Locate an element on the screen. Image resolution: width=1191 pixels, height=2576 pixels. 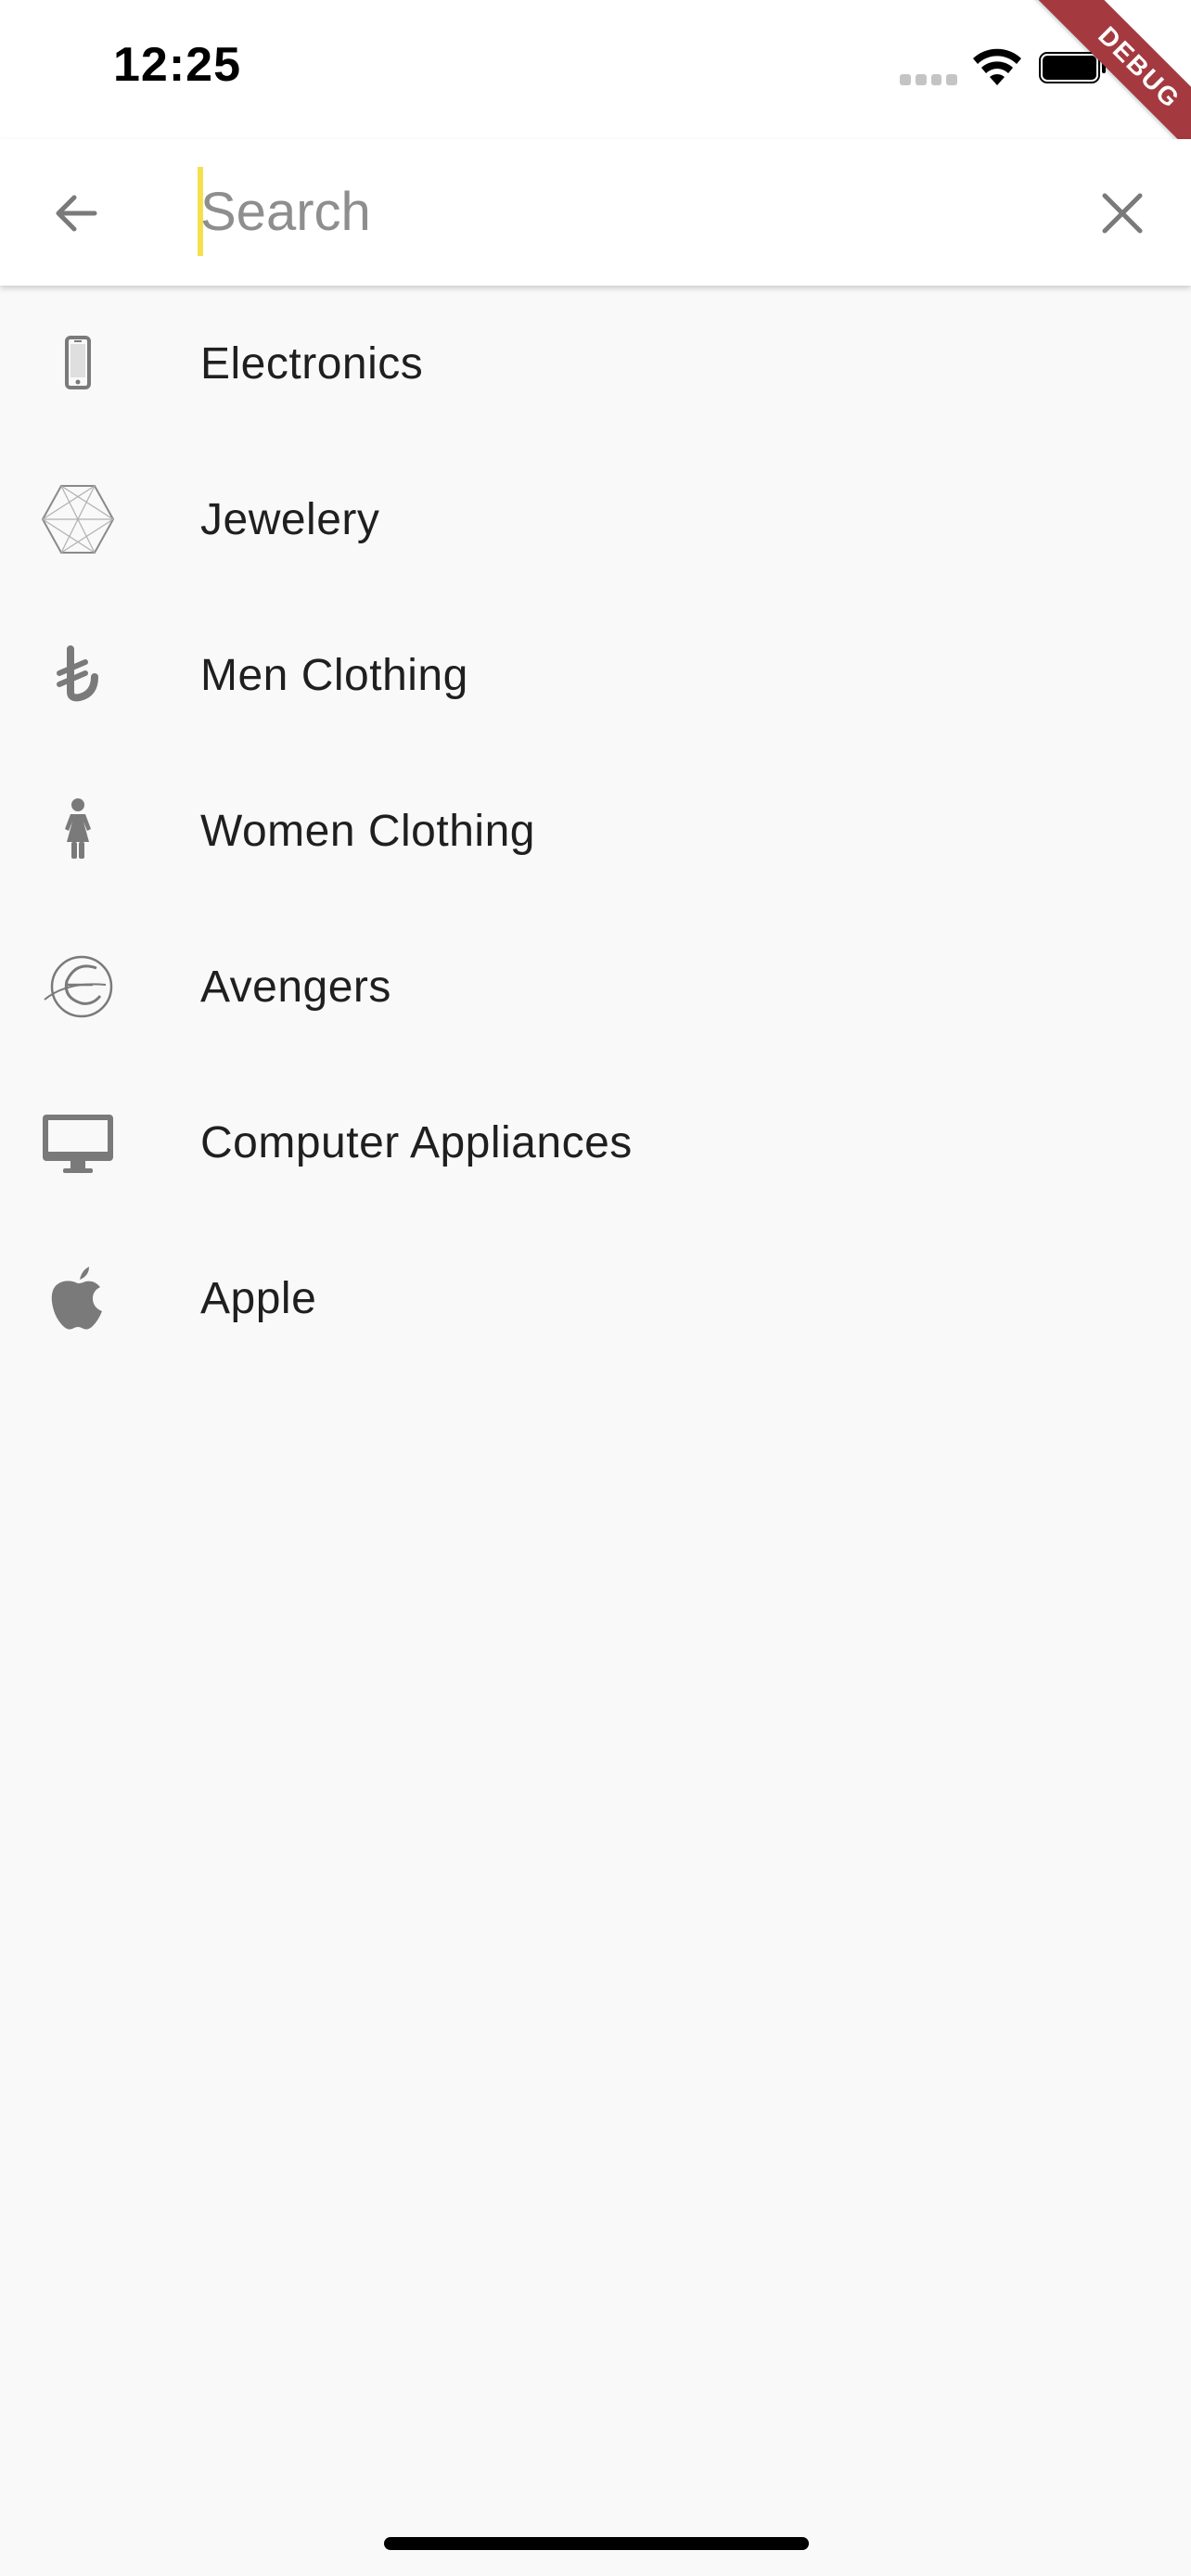
wifi-icon is located at coordinates (997, 66).